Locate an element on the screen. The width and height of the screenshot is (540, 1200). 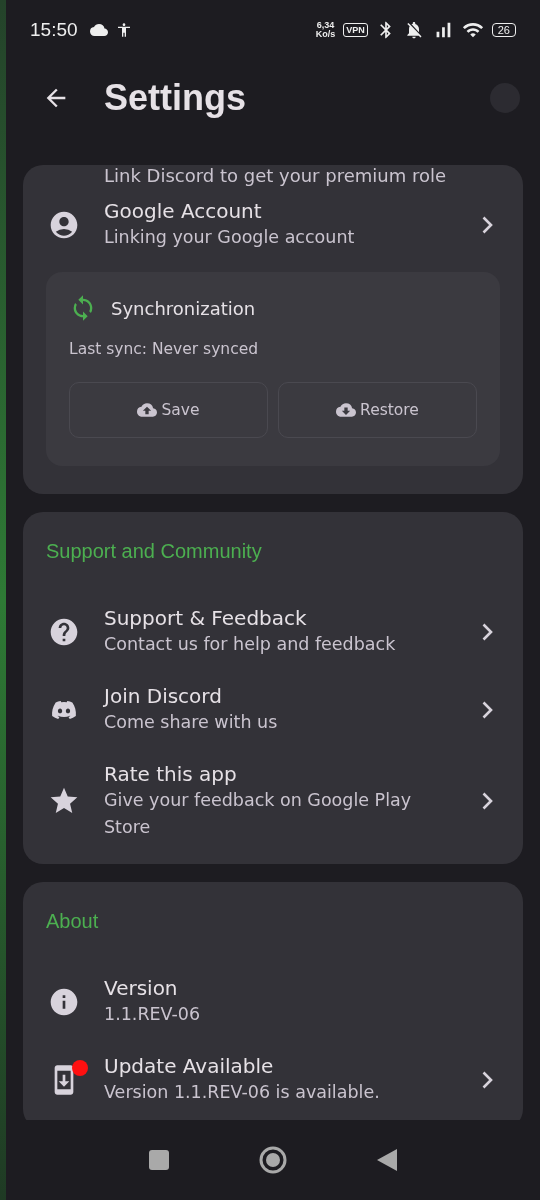
cloud-icon is located at coordinates (98, 30).